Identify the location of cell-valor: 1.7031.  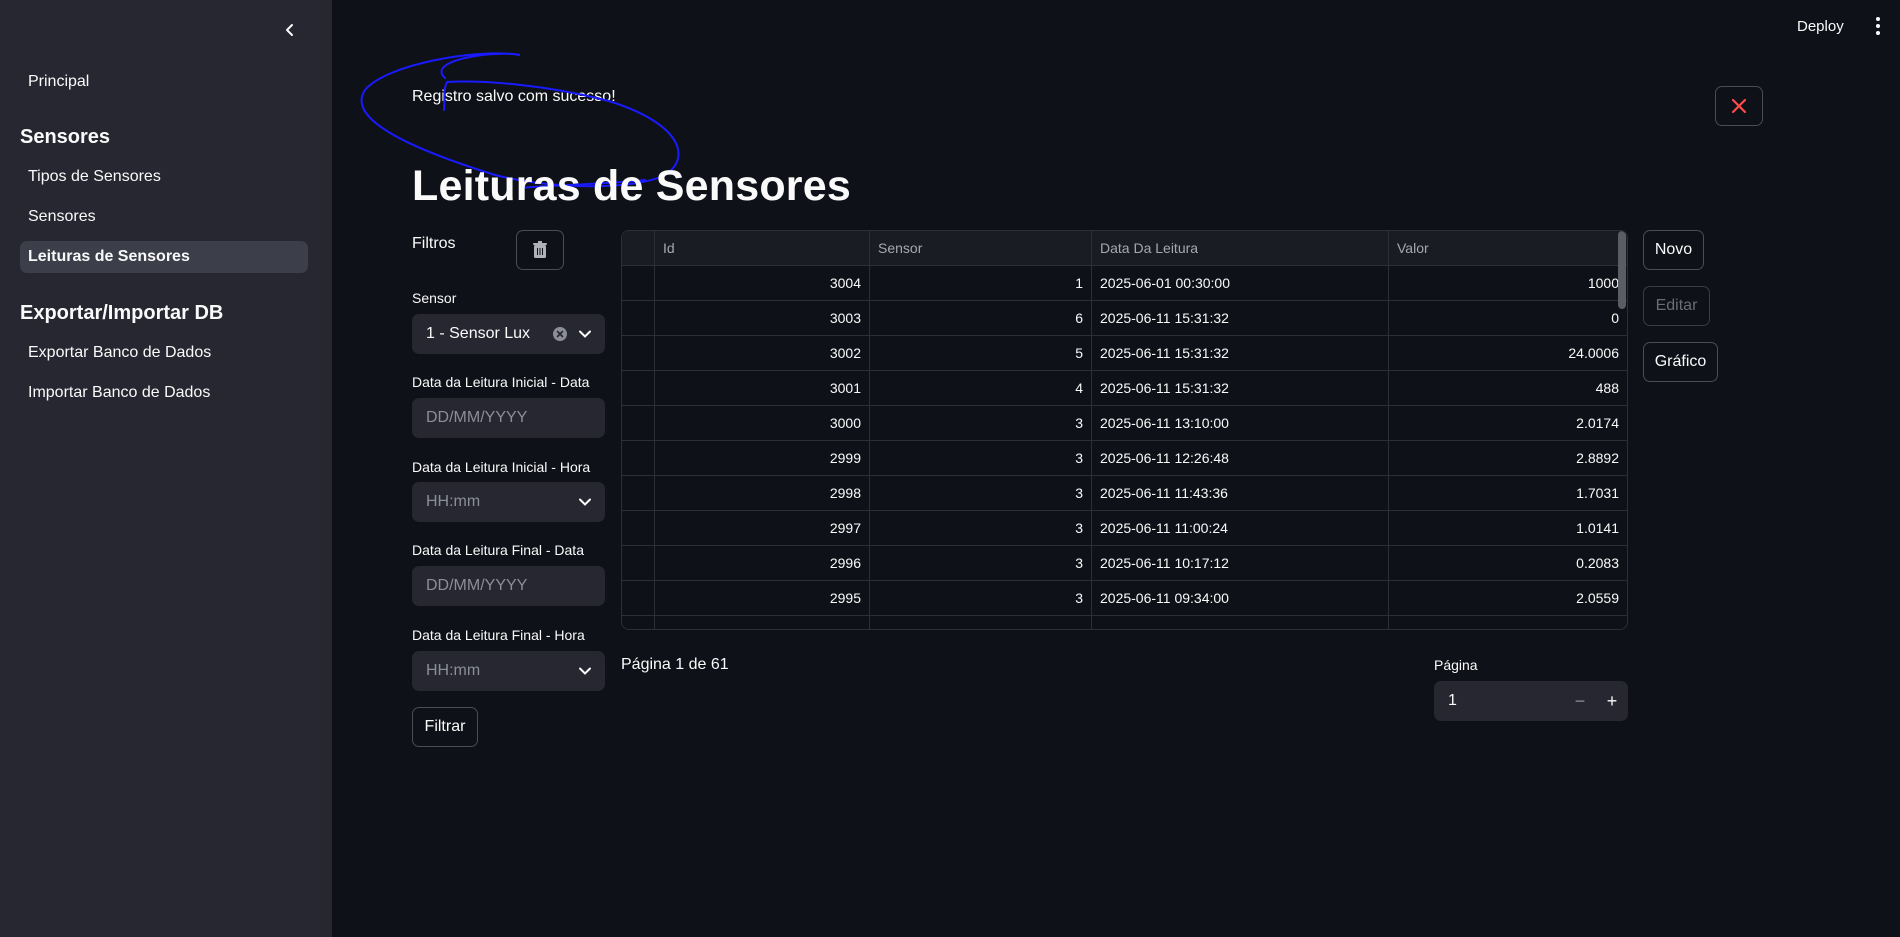
(1508, 493).